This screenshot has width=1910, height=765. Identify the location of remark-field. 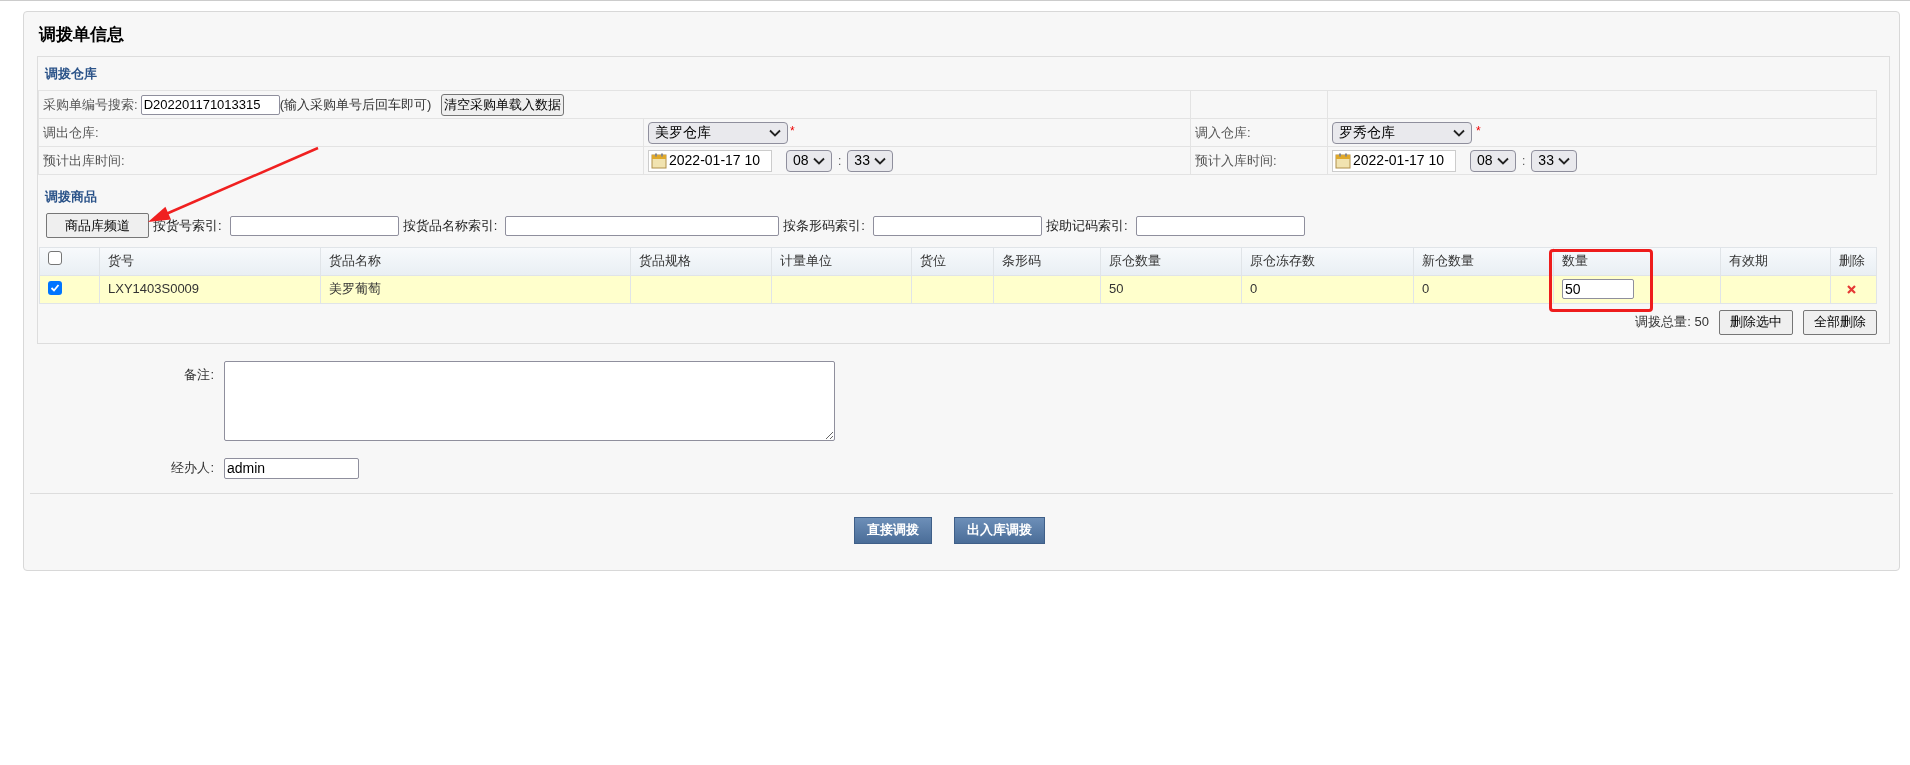
(529, 400).